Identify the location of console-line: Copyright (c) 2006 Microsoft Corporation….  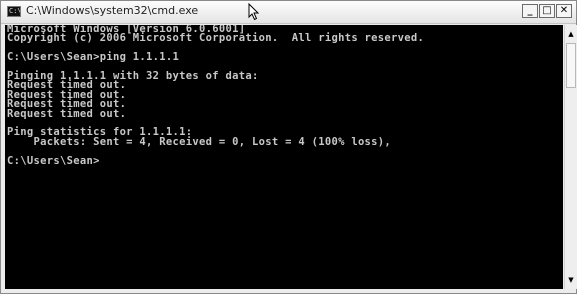
(216, 38).